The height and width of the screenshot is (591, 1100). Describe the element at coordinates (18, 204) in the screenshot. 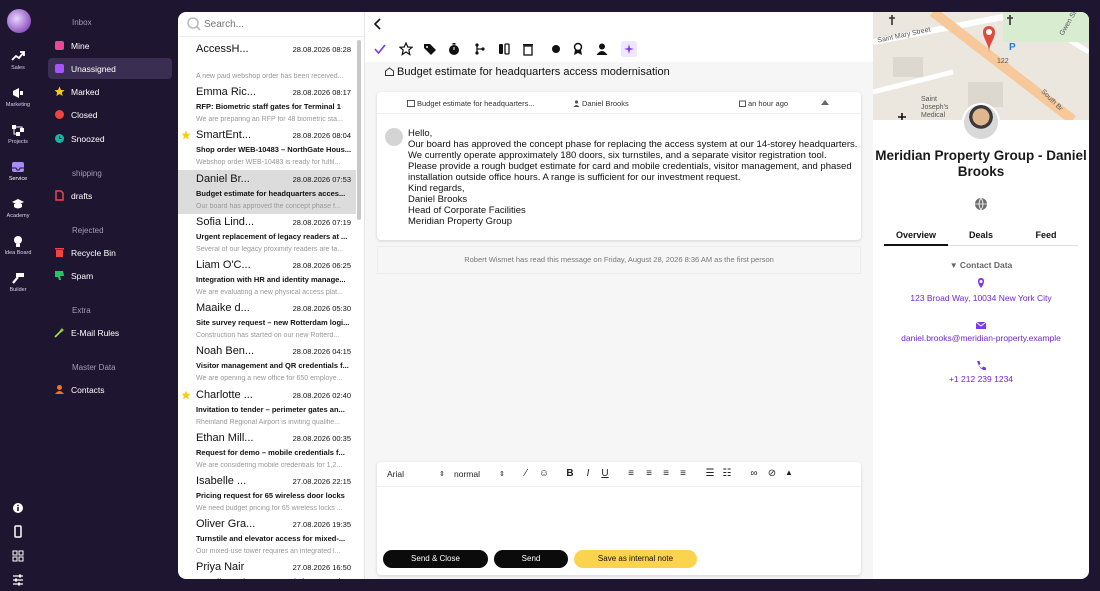

I see `graduation-cap-icon` at that location.